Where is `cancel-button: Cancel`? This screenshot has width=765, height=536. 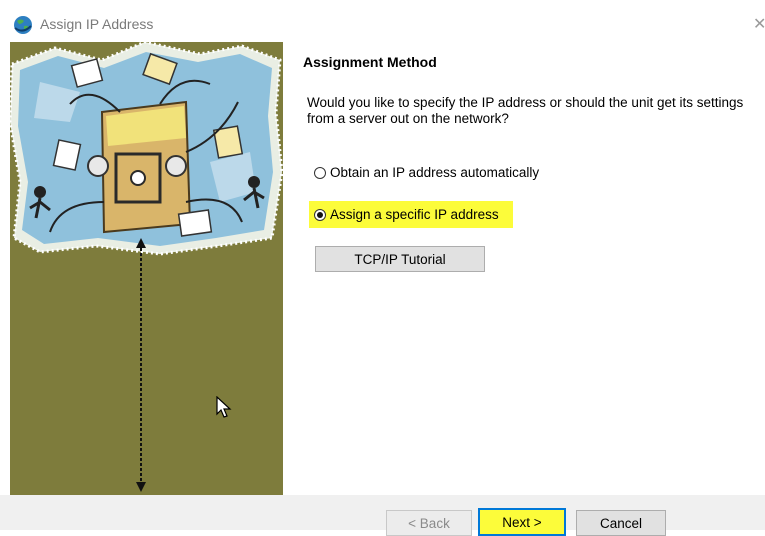
cancel-button: Cancel is located at coordinates (621, 523).